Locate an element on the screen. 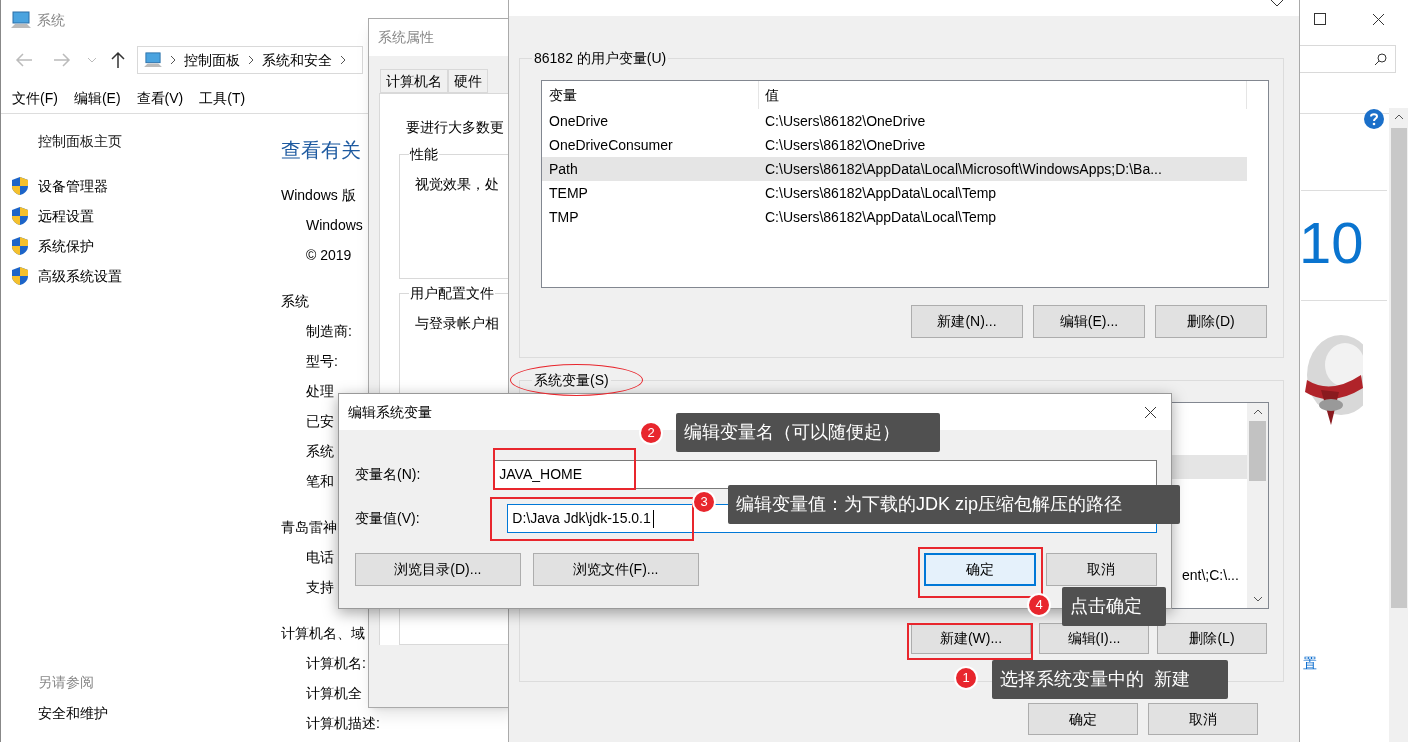 This screenshot has width=1408, height=742. field-label: 变量值(V): is located at coordinates (388, 518).